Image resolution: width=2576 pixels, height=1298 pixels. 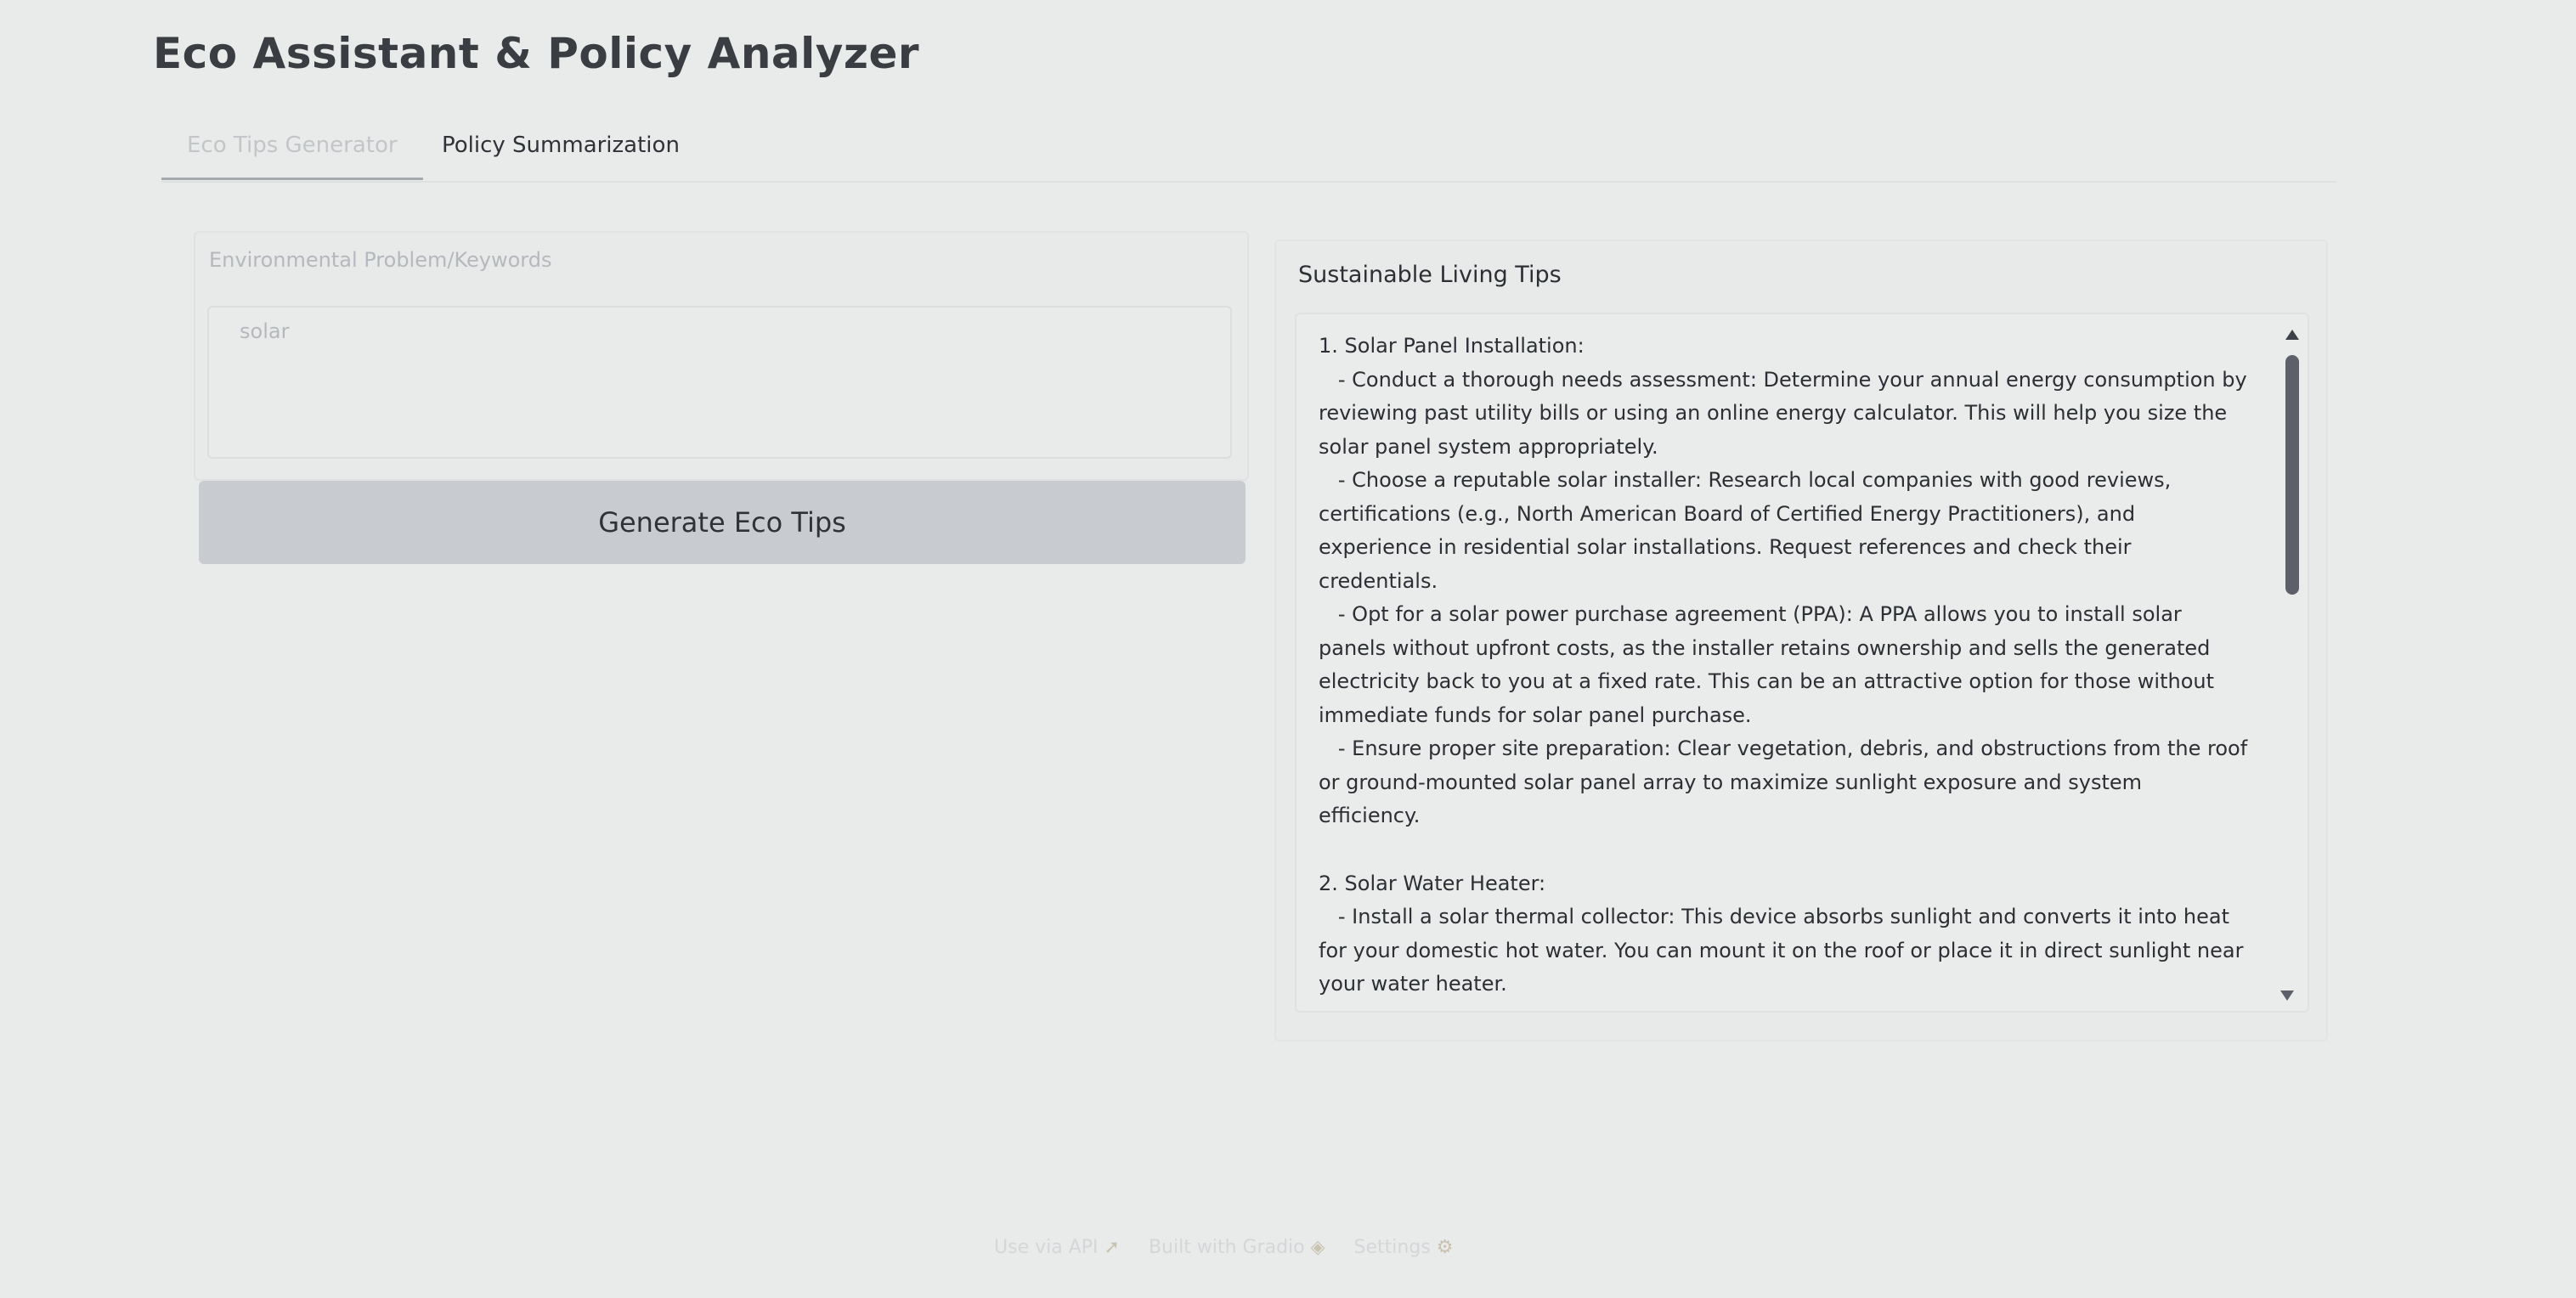 What do you see at coordinates (1317, 1247) in the screenshot?
I see `gradio-logo-icon: ◈` at bounding box center [1317, 1247].